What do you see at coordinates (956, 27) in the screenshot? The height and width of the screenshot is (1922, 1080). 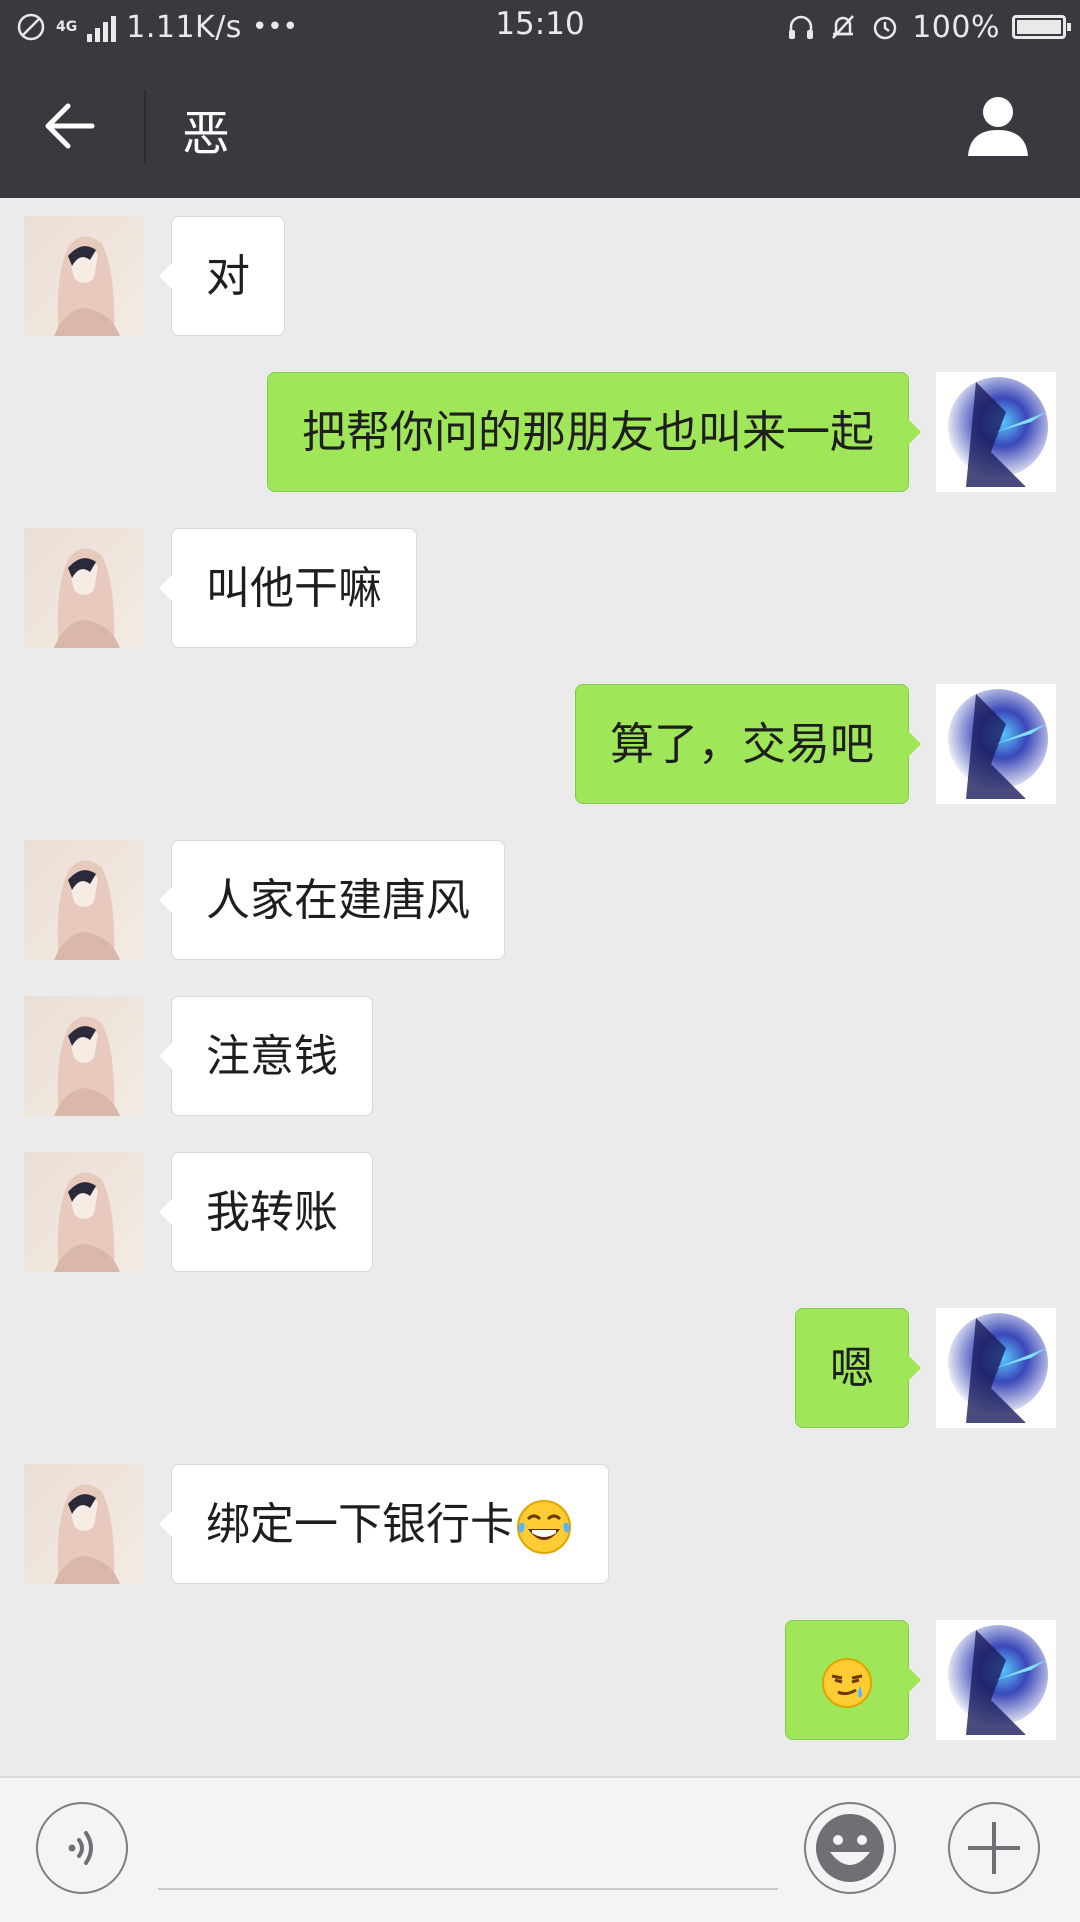 I see `battery-percent: 100%` at bounding box center [956, 27].